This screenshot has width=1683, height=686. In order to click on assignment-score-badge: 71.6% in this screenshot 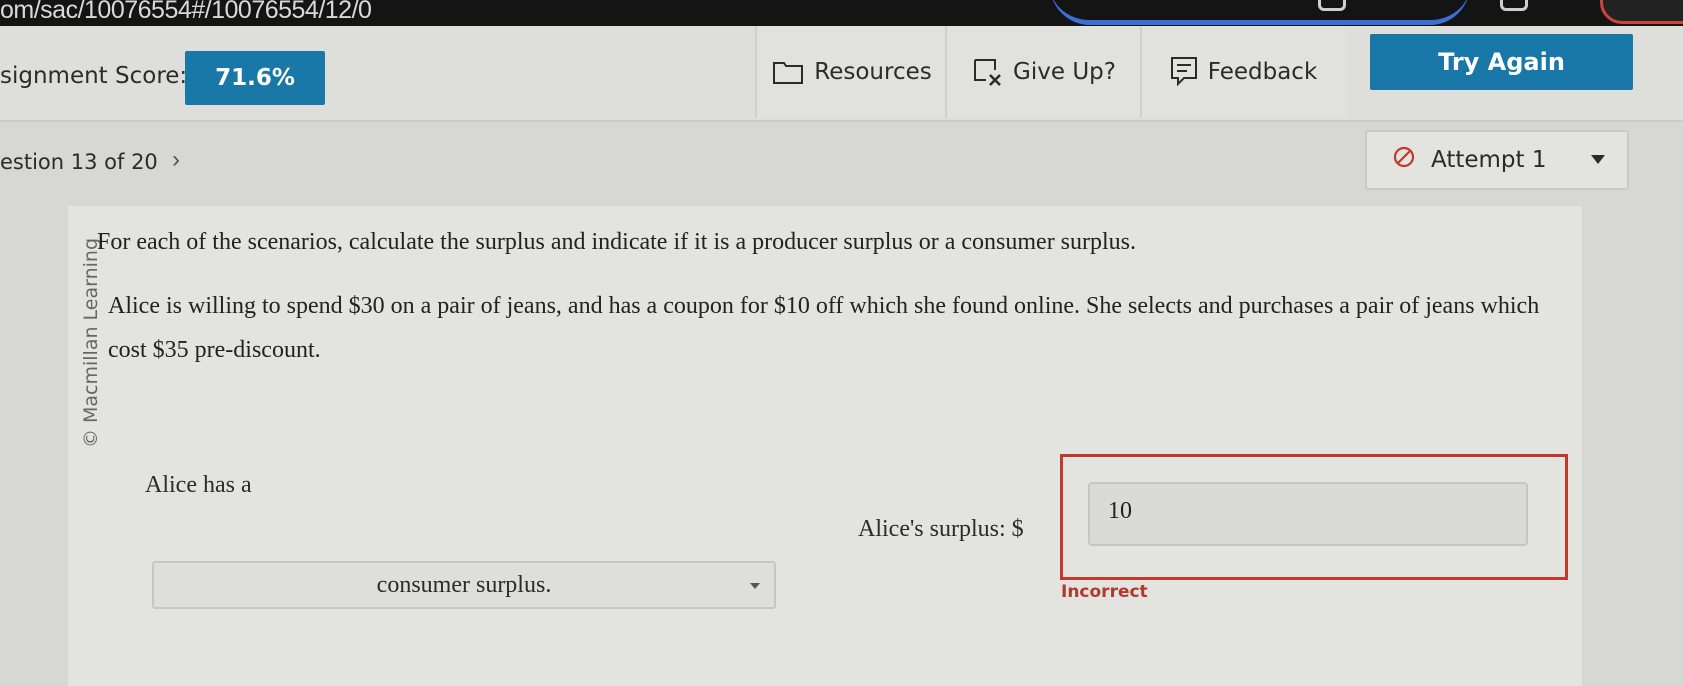, I will do `click(255, 78)`.